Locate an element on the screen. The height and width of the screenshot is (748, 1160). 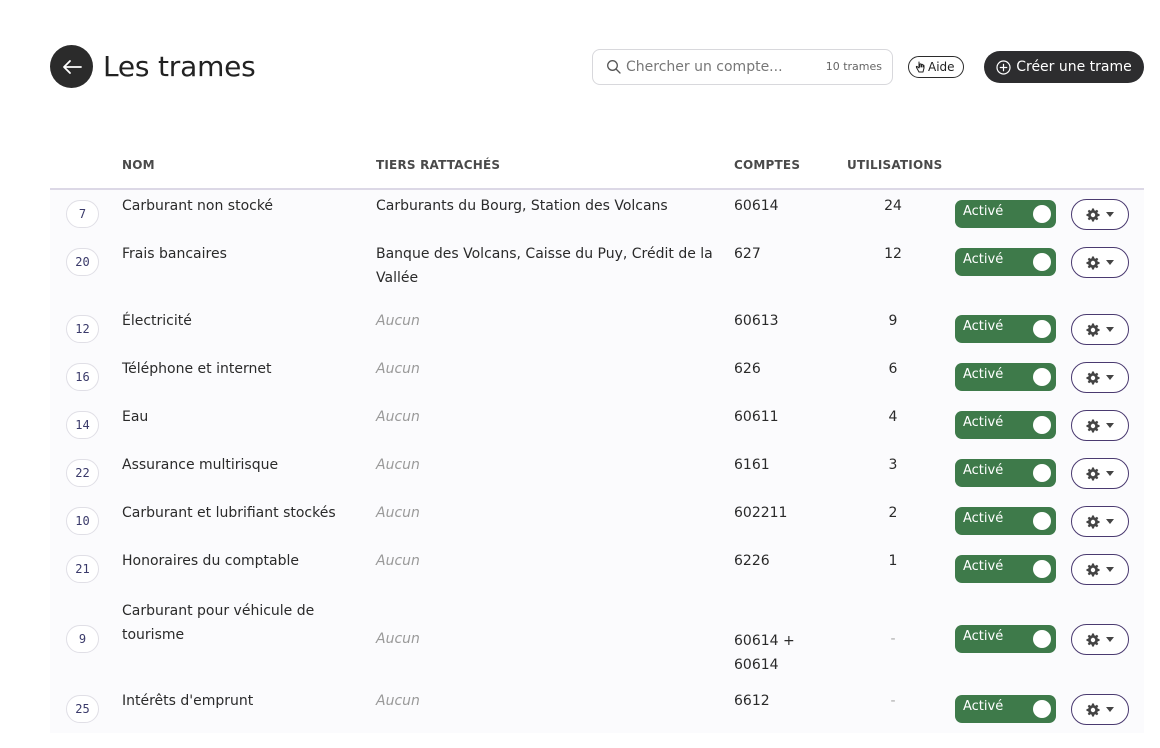
trame-accounts: 60614 is located at coordinates (779, 206).